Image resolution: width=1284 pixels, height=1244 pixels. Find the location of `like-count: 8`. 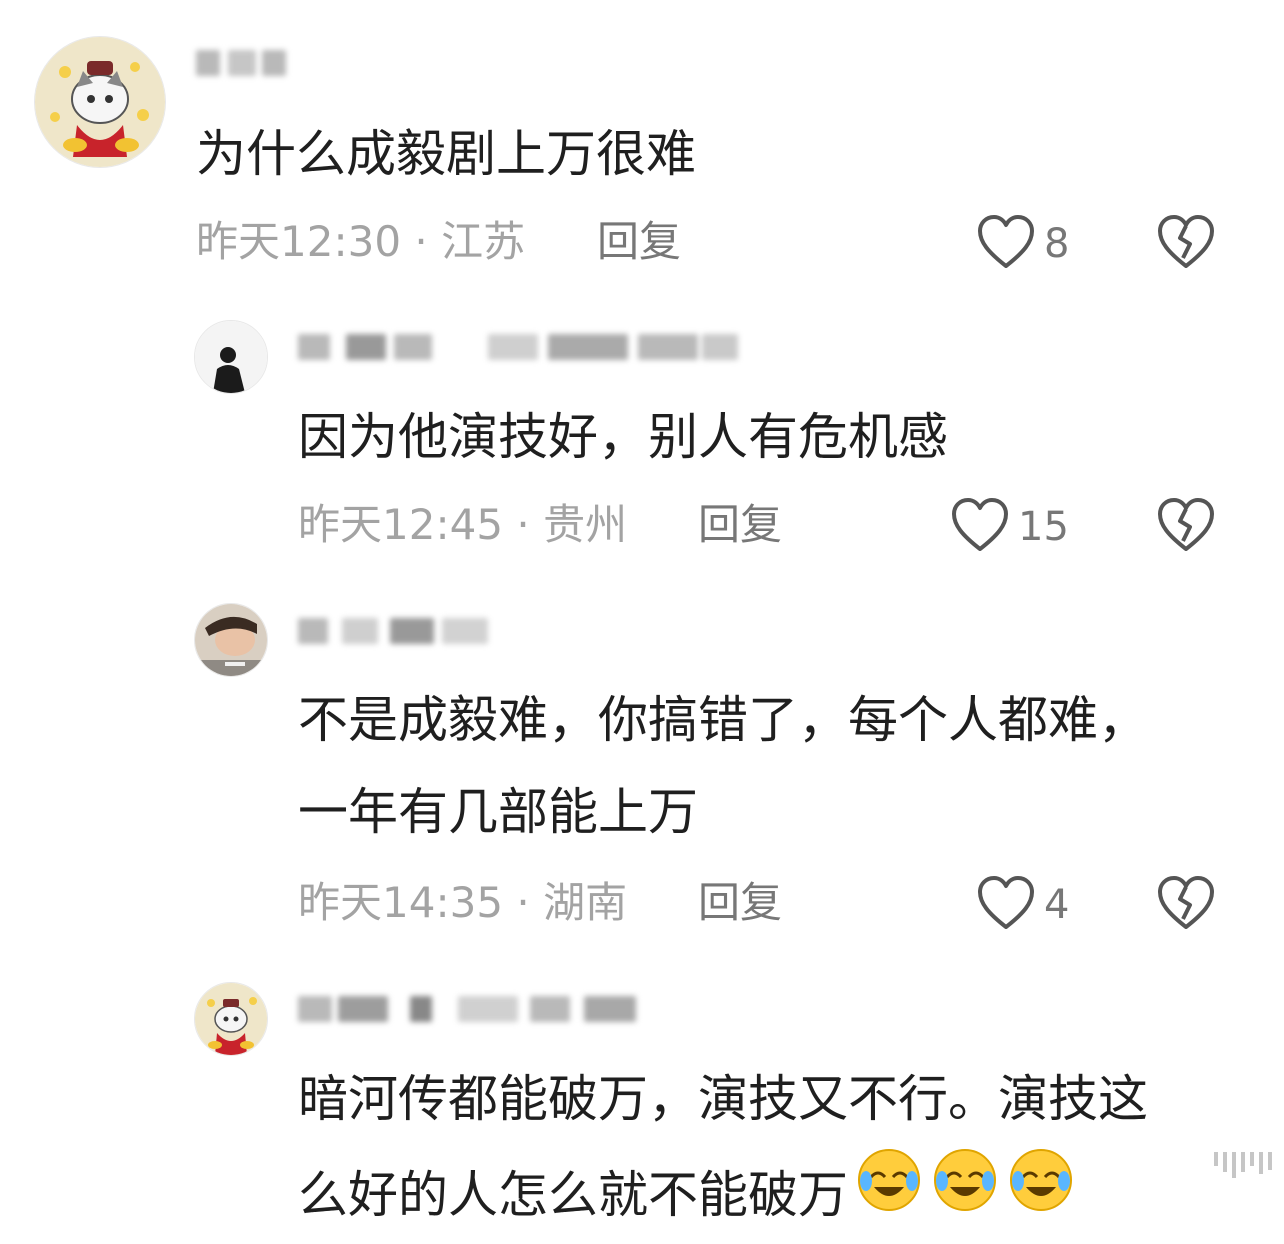

like-count: 8 is located at coordinates (1057, 244).